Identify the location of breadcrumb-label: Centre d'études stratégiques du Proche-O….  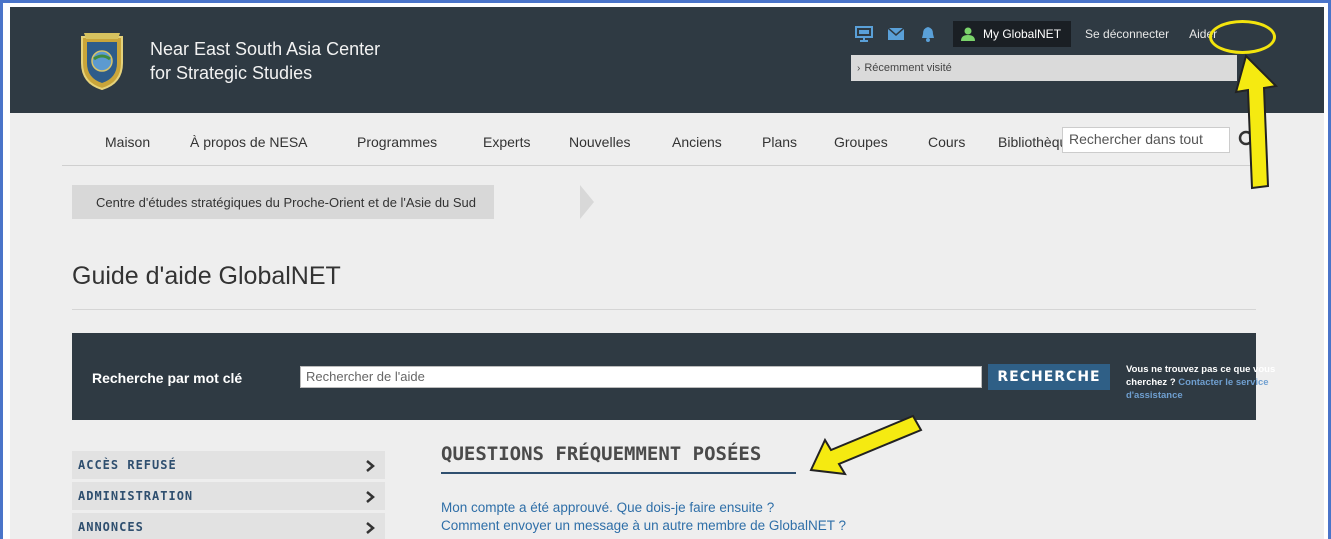
(286, 202).